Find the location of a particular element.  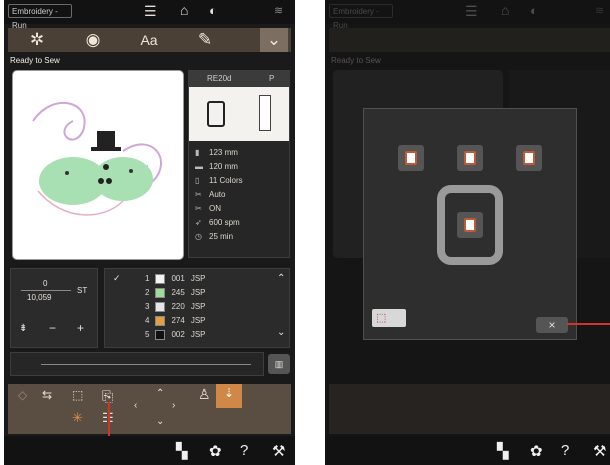

hoop-icon is located at coordinates (216, 114).